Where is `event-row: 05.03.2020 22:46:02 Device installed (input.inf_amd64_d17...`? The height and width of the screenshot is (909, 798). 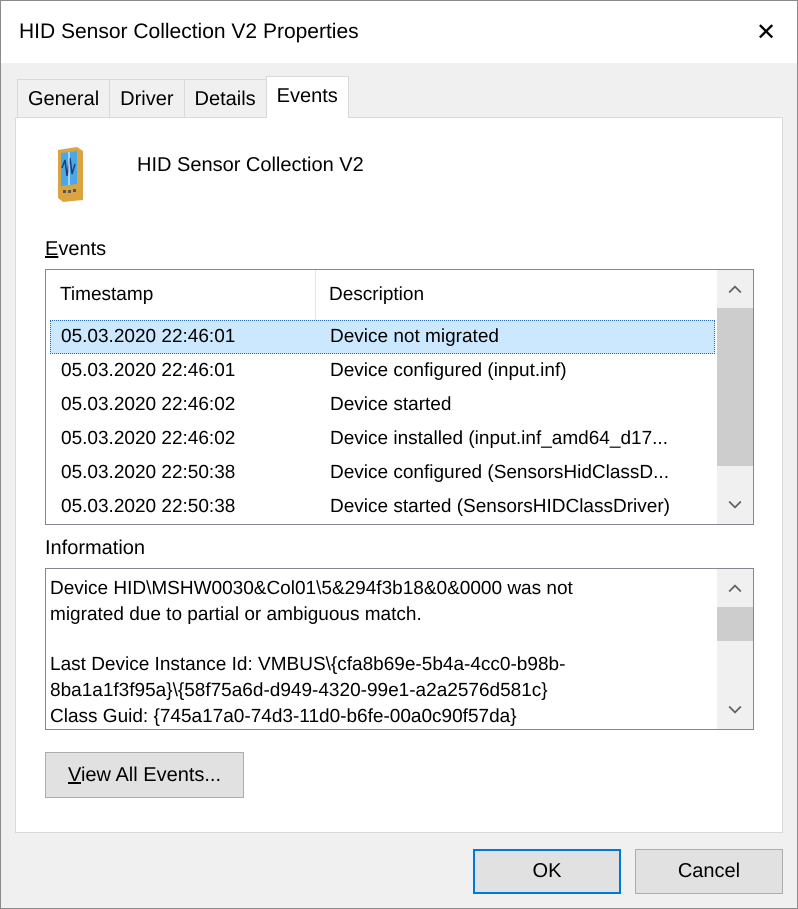 event-row: 05.03.2020 22:46:02 Device installed (input.inf_amd64_d17... is located at coordinates (382, 439).